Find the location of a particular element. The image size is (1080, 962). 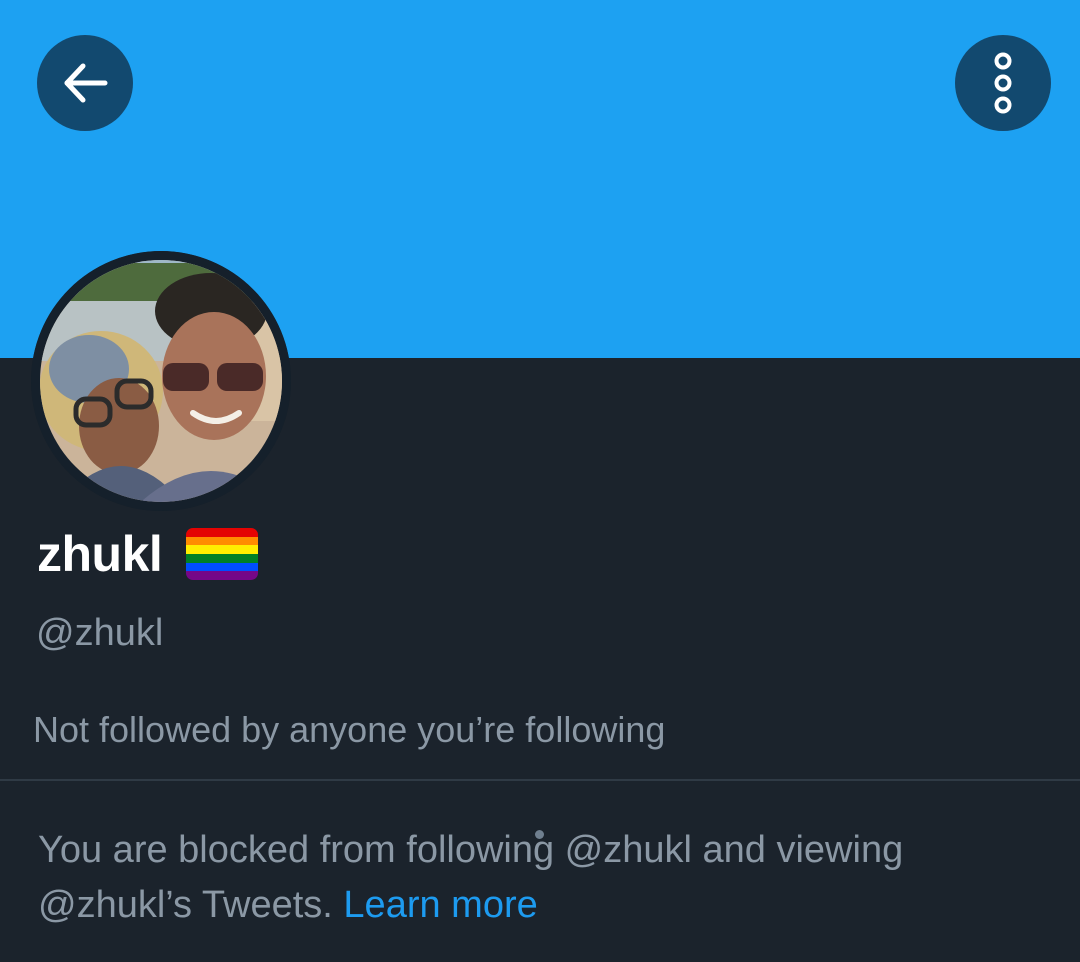

back-button is located at coordinates (85, 83).